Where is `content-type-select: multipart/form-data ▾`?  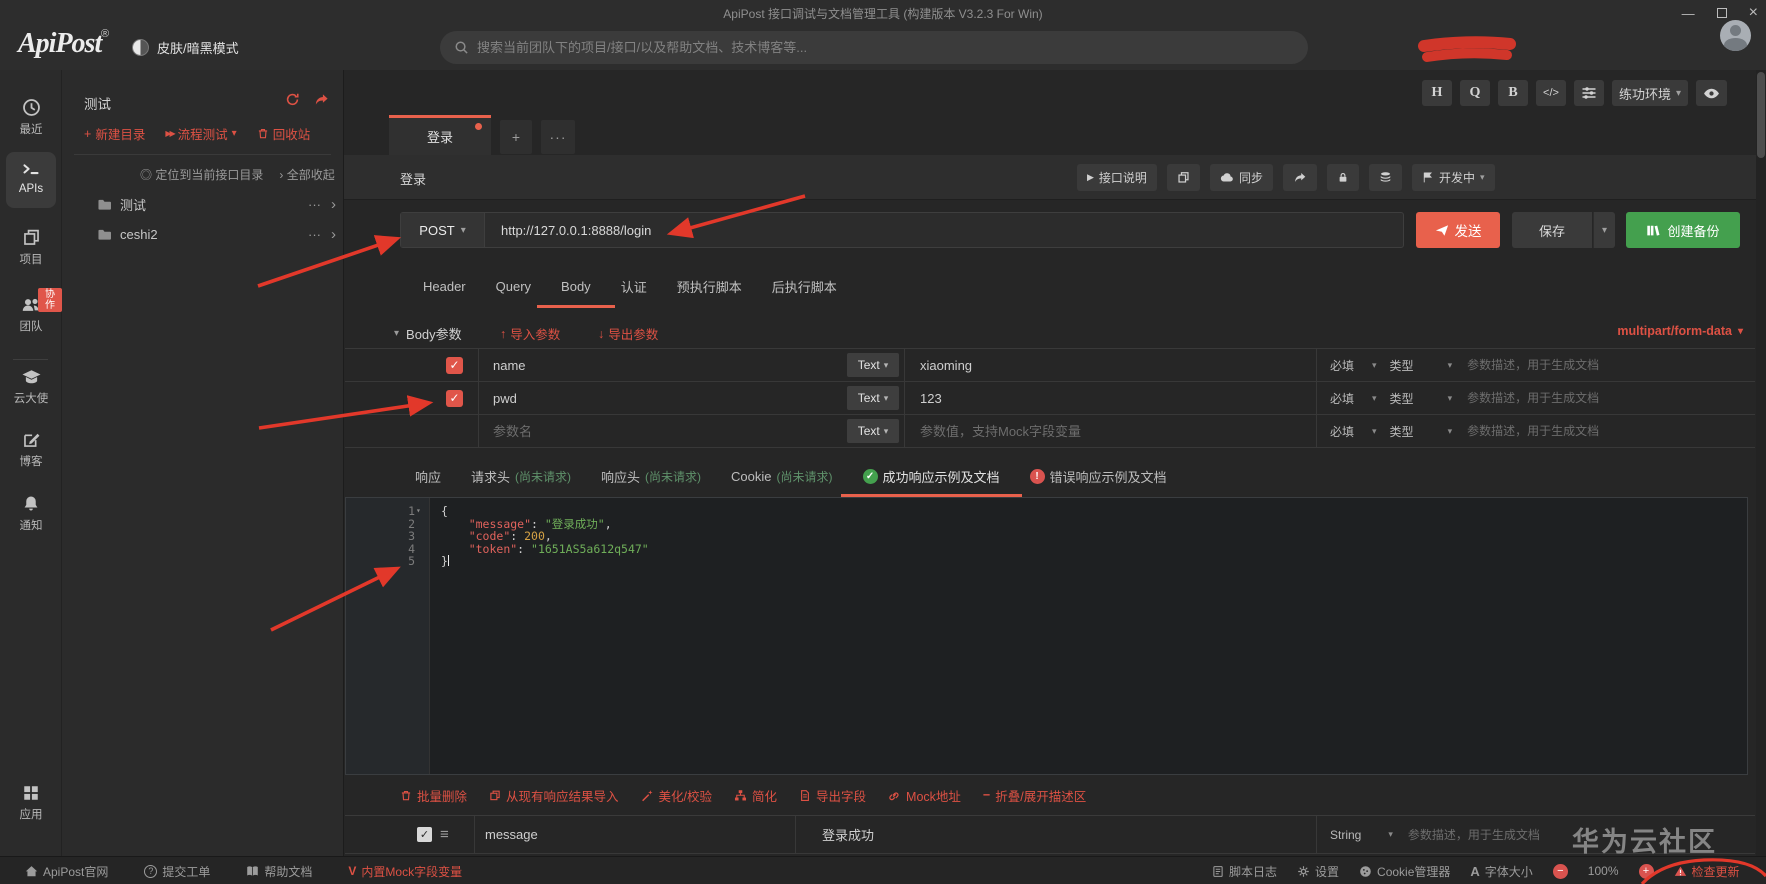 content-type-select: multipart/form-data ▾ is located at coordinates (1680, 331).